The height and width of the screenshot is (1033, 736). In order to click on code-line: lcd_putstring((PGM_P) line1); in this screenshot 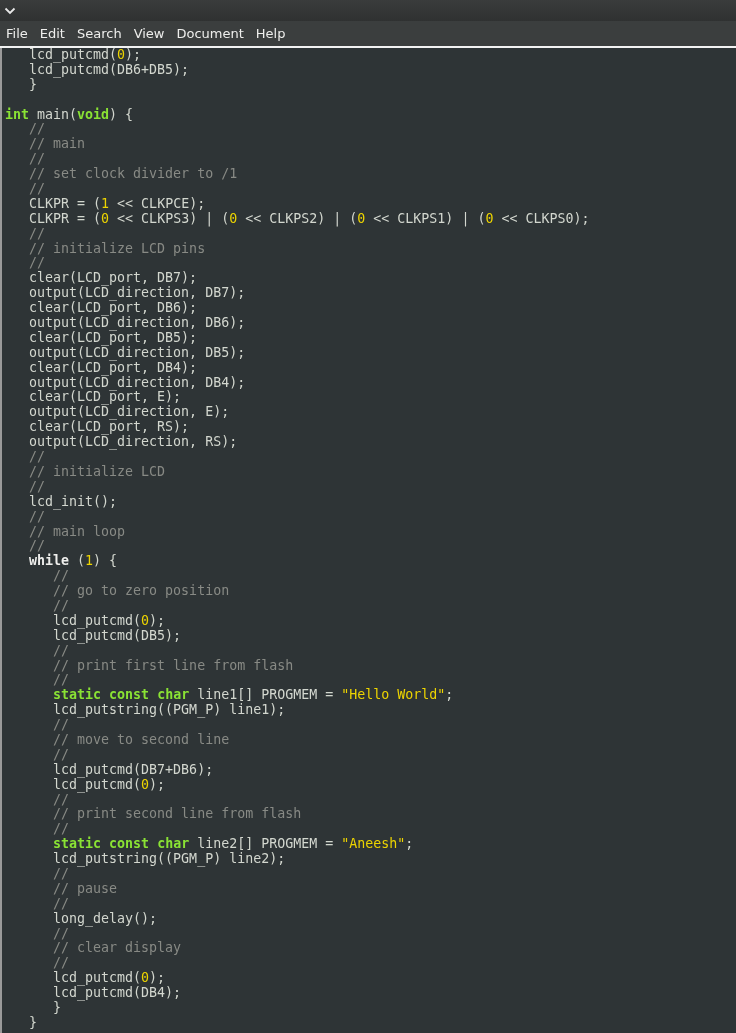, I will do `click(169, 711)`.